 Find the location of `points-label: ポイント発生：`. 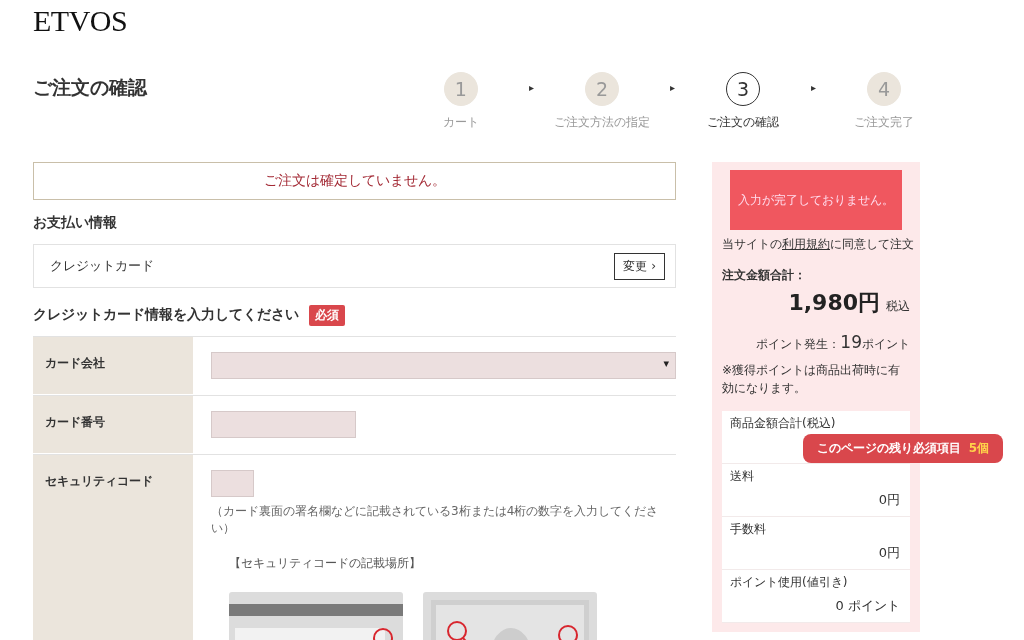

points-label: ポイント発生： is located at coordinates (798, 344).